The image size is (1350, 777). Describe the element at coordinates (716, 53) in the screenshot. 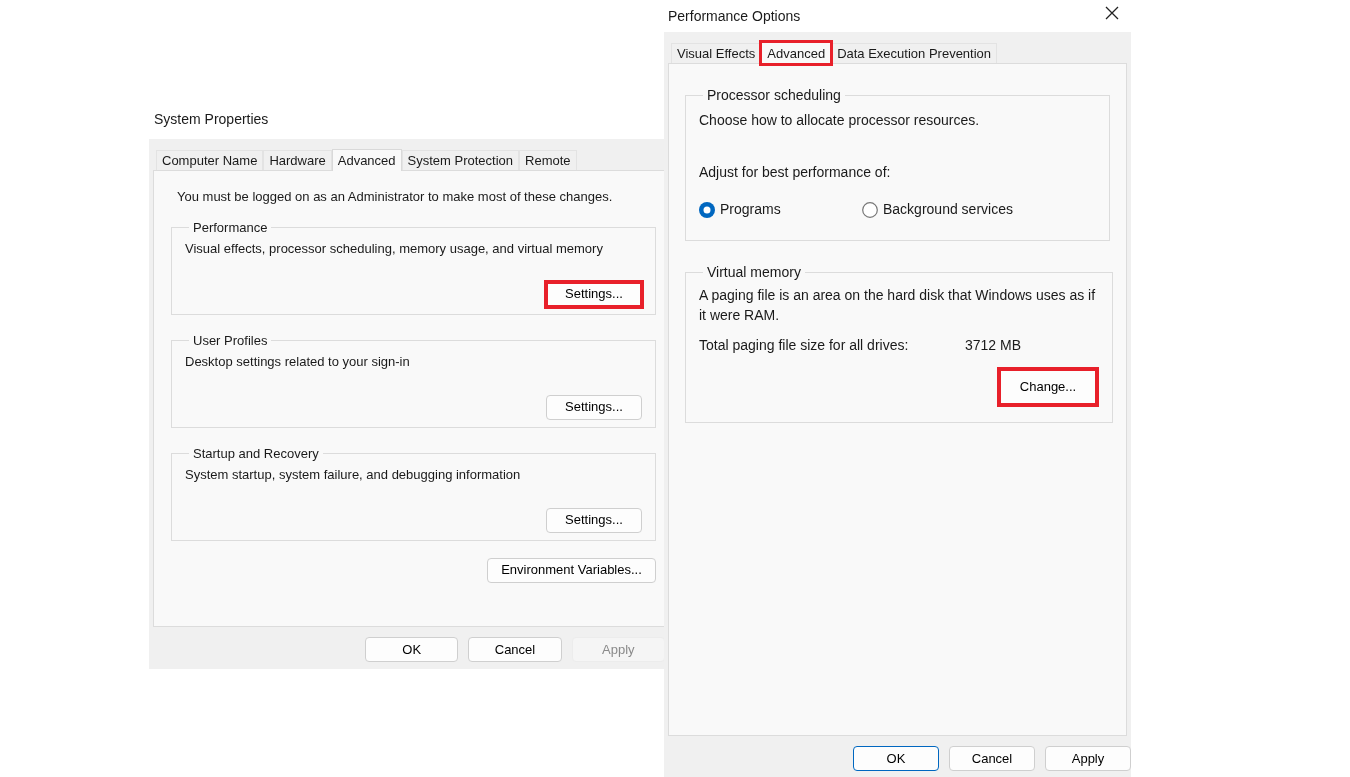

I see `tab: Visual Effects` at that location.